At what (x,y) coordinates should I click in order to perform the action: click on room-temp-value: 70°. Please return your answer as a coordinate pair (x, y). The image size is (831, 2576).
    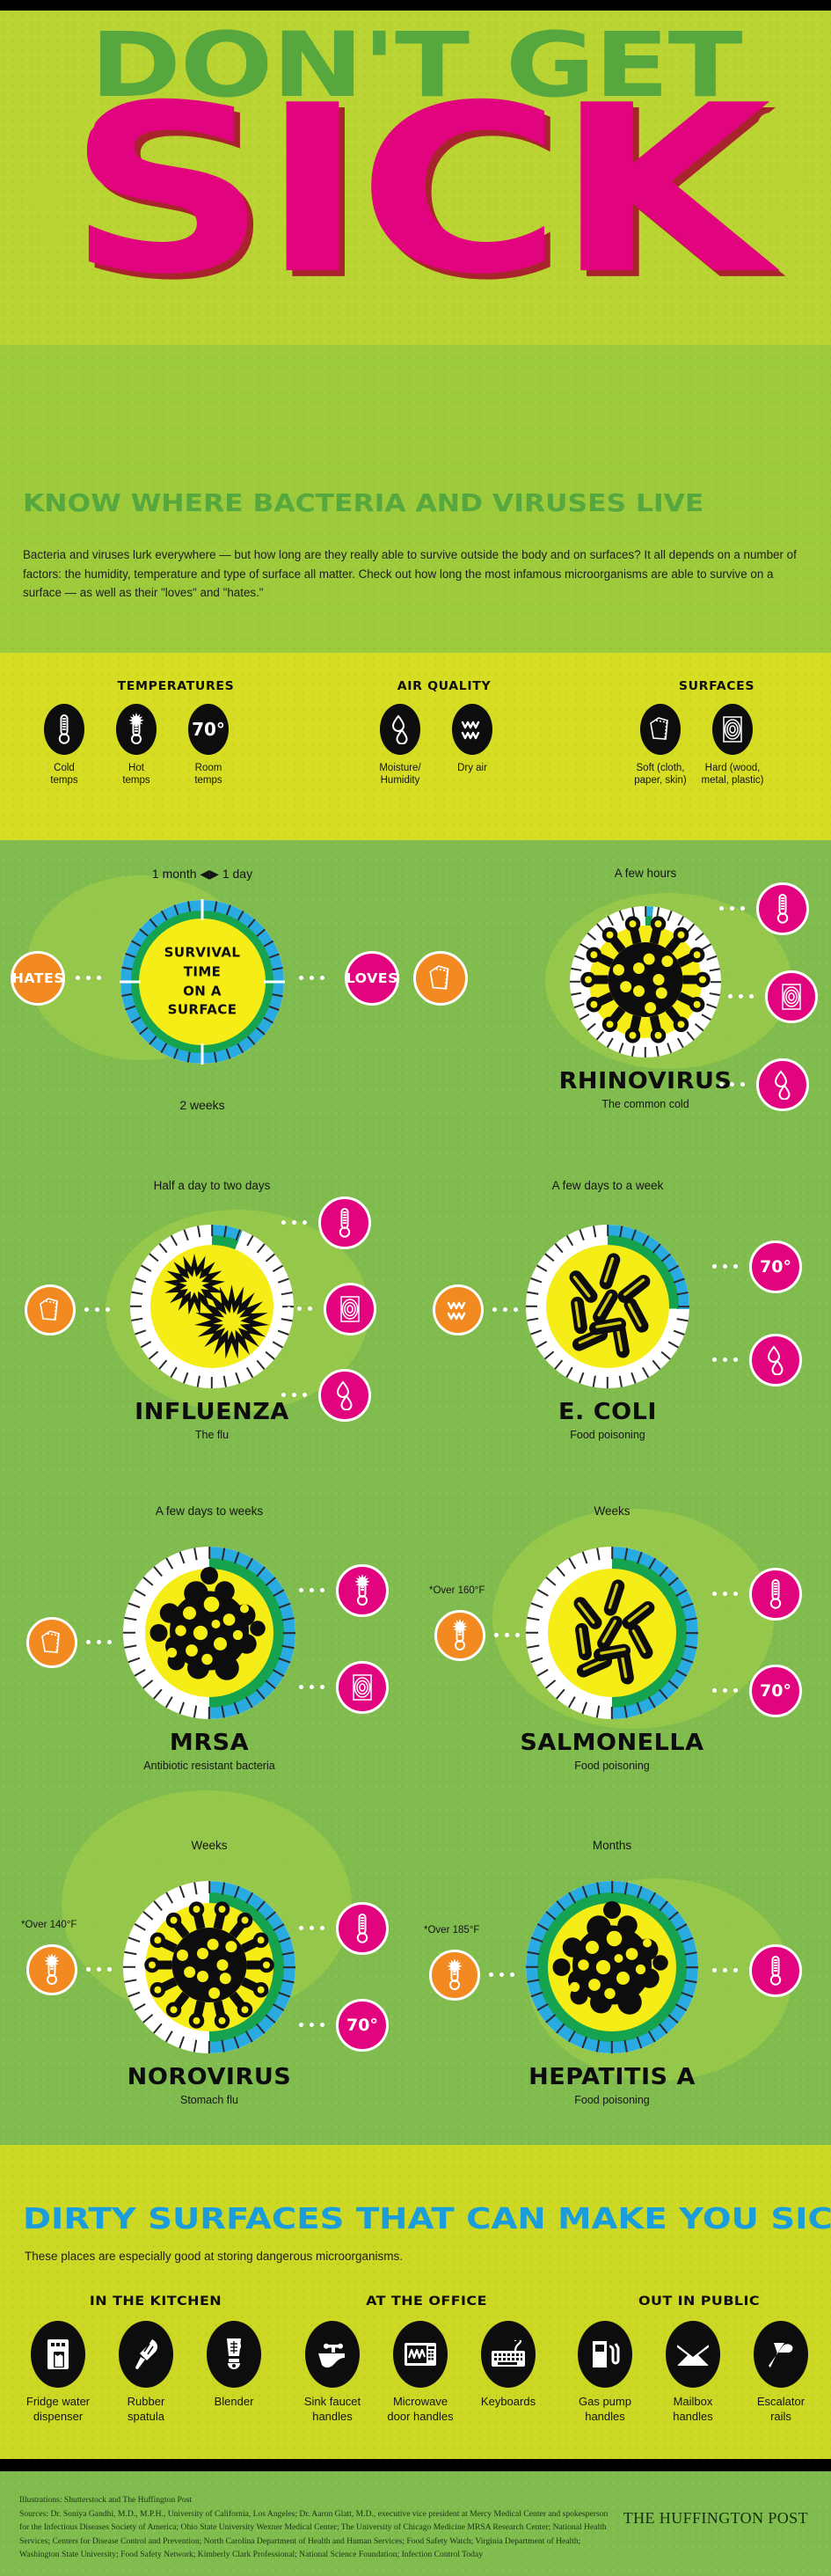
    Looking at the image, I should click on (208, 729).